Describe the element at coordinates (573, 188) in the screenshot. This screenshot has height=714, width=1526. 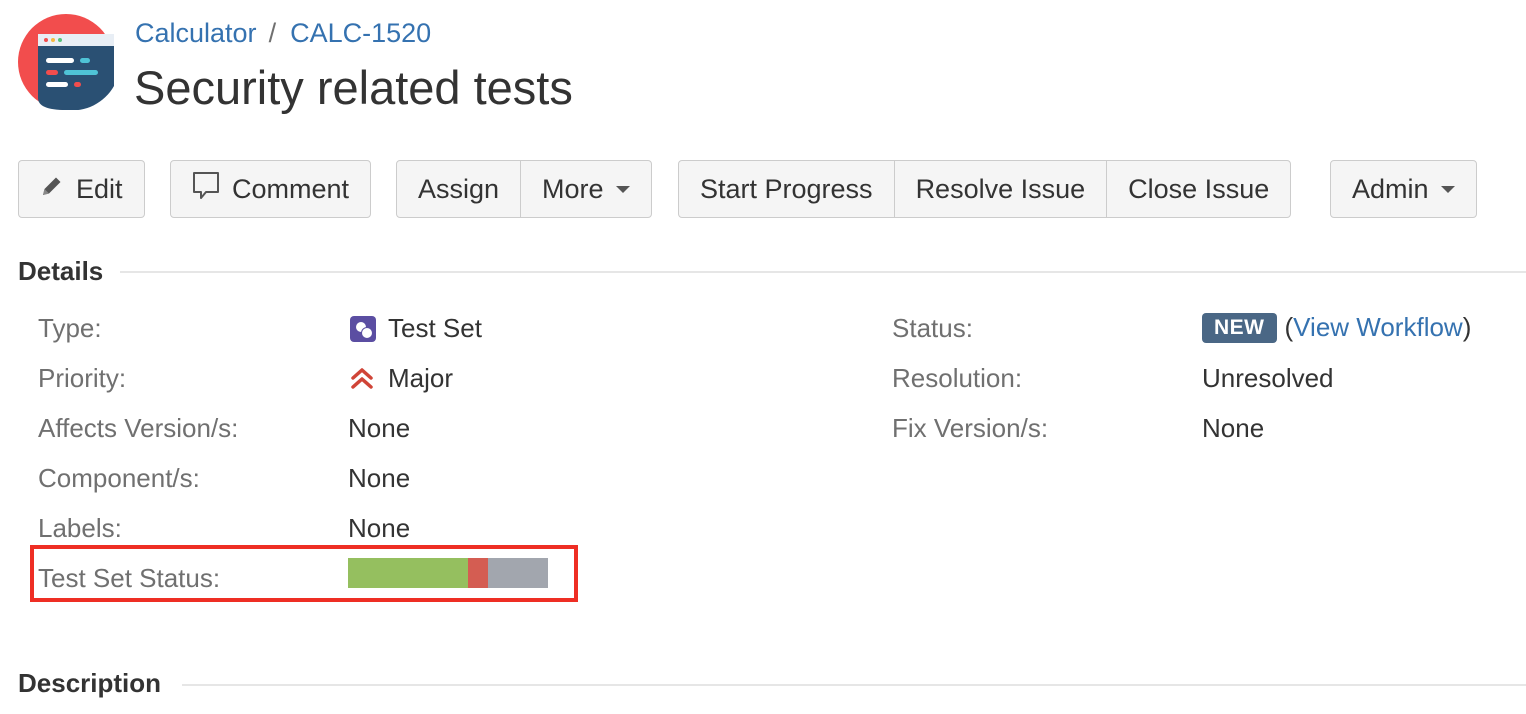
I see `more-label: More` at that location.